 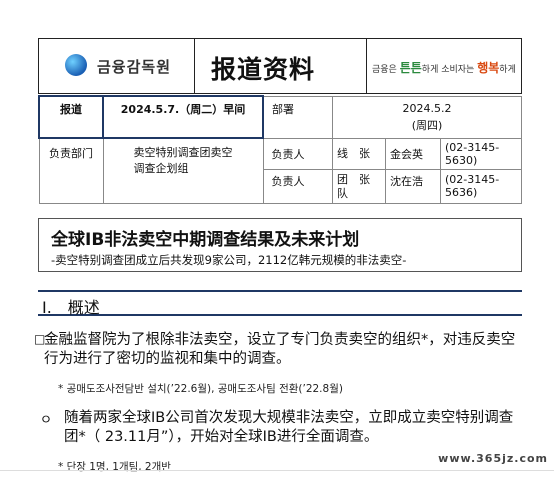 I want to click on page-bottom-line, so click(x=277, y=470).